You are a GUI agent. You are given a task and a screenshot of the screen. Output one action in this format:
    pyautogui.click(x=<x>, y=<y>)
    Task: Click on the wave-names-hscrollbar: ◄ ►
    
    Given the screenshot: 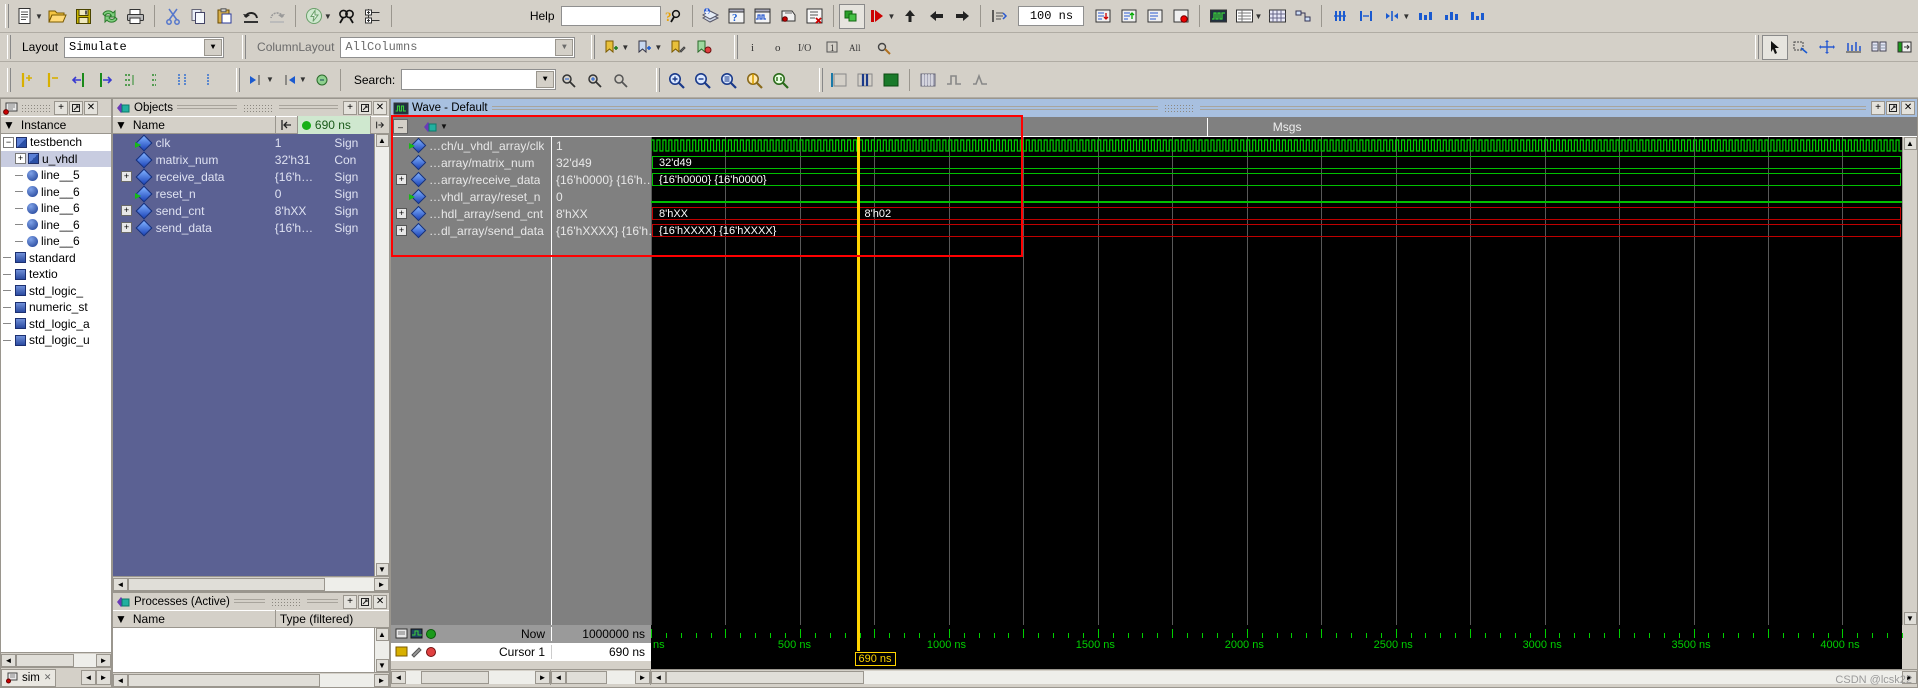 What is the action you would take?
    pyautogui.click(x=471, y=677)
    